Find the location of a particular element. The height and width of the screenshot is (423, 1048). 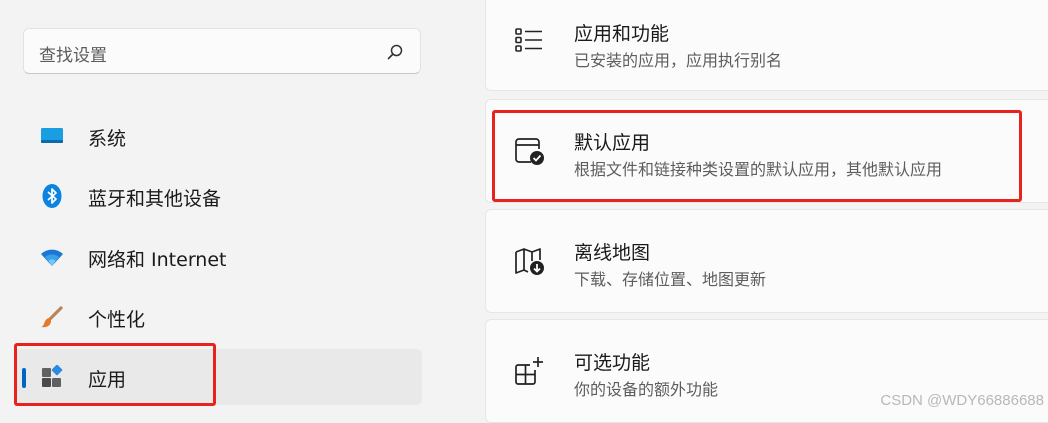

card-title: 可选功能 is located at coordinates (612, 363).